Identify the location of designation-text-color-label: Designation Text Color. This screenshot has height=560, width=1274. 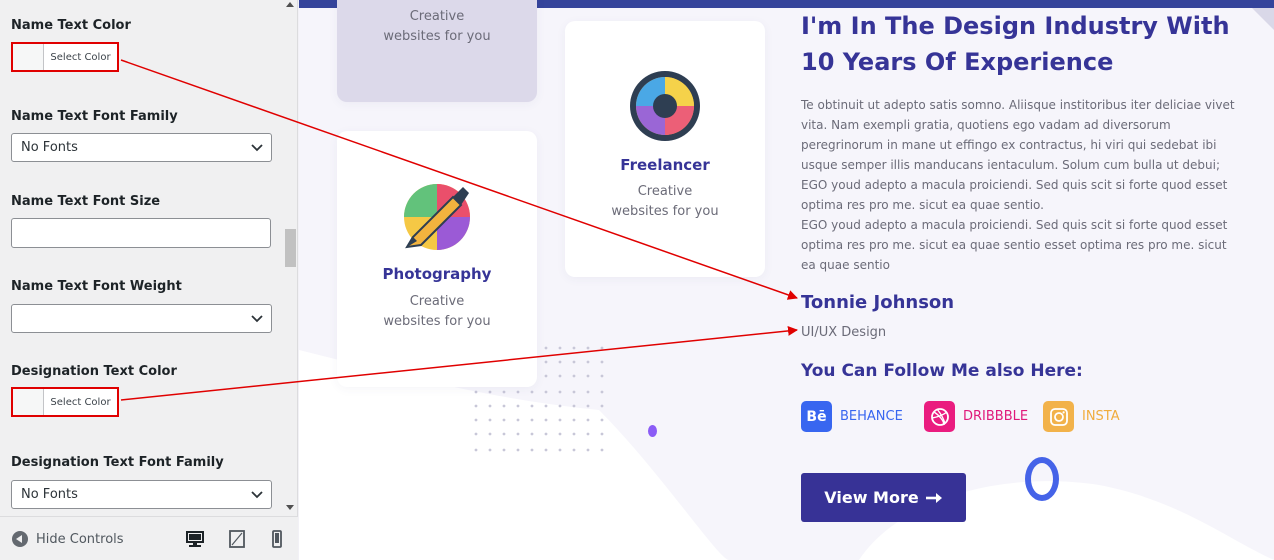
(94, 371).